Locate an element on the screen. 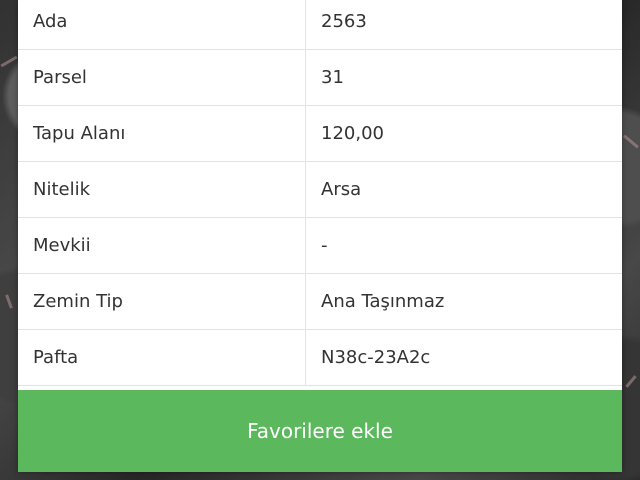 This screenshot has height=480, width=640. row-label: Ada is located at coordinates (162, 24).